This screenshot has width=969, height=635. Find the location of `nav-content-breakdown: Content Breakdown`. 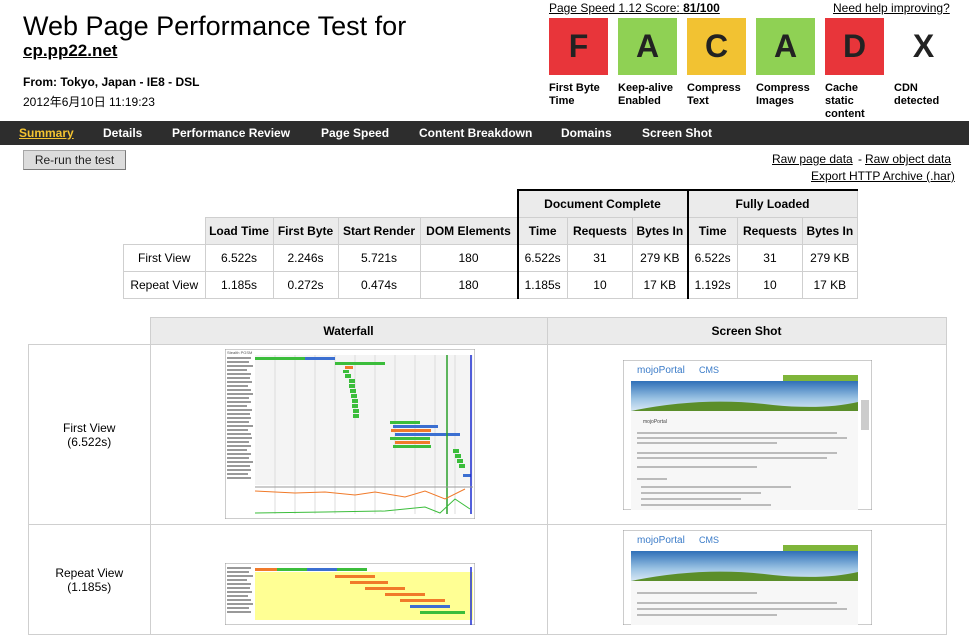

nav-content-breakdown: Content Breakdown is located at coordinates (475, 133).